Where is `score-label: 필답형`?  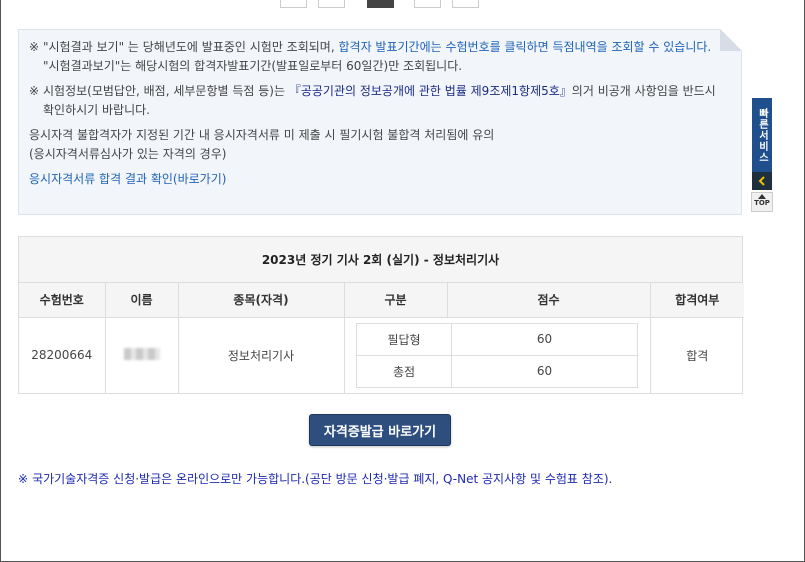
score-label: 필답형 is located at coordinates (404, 339).